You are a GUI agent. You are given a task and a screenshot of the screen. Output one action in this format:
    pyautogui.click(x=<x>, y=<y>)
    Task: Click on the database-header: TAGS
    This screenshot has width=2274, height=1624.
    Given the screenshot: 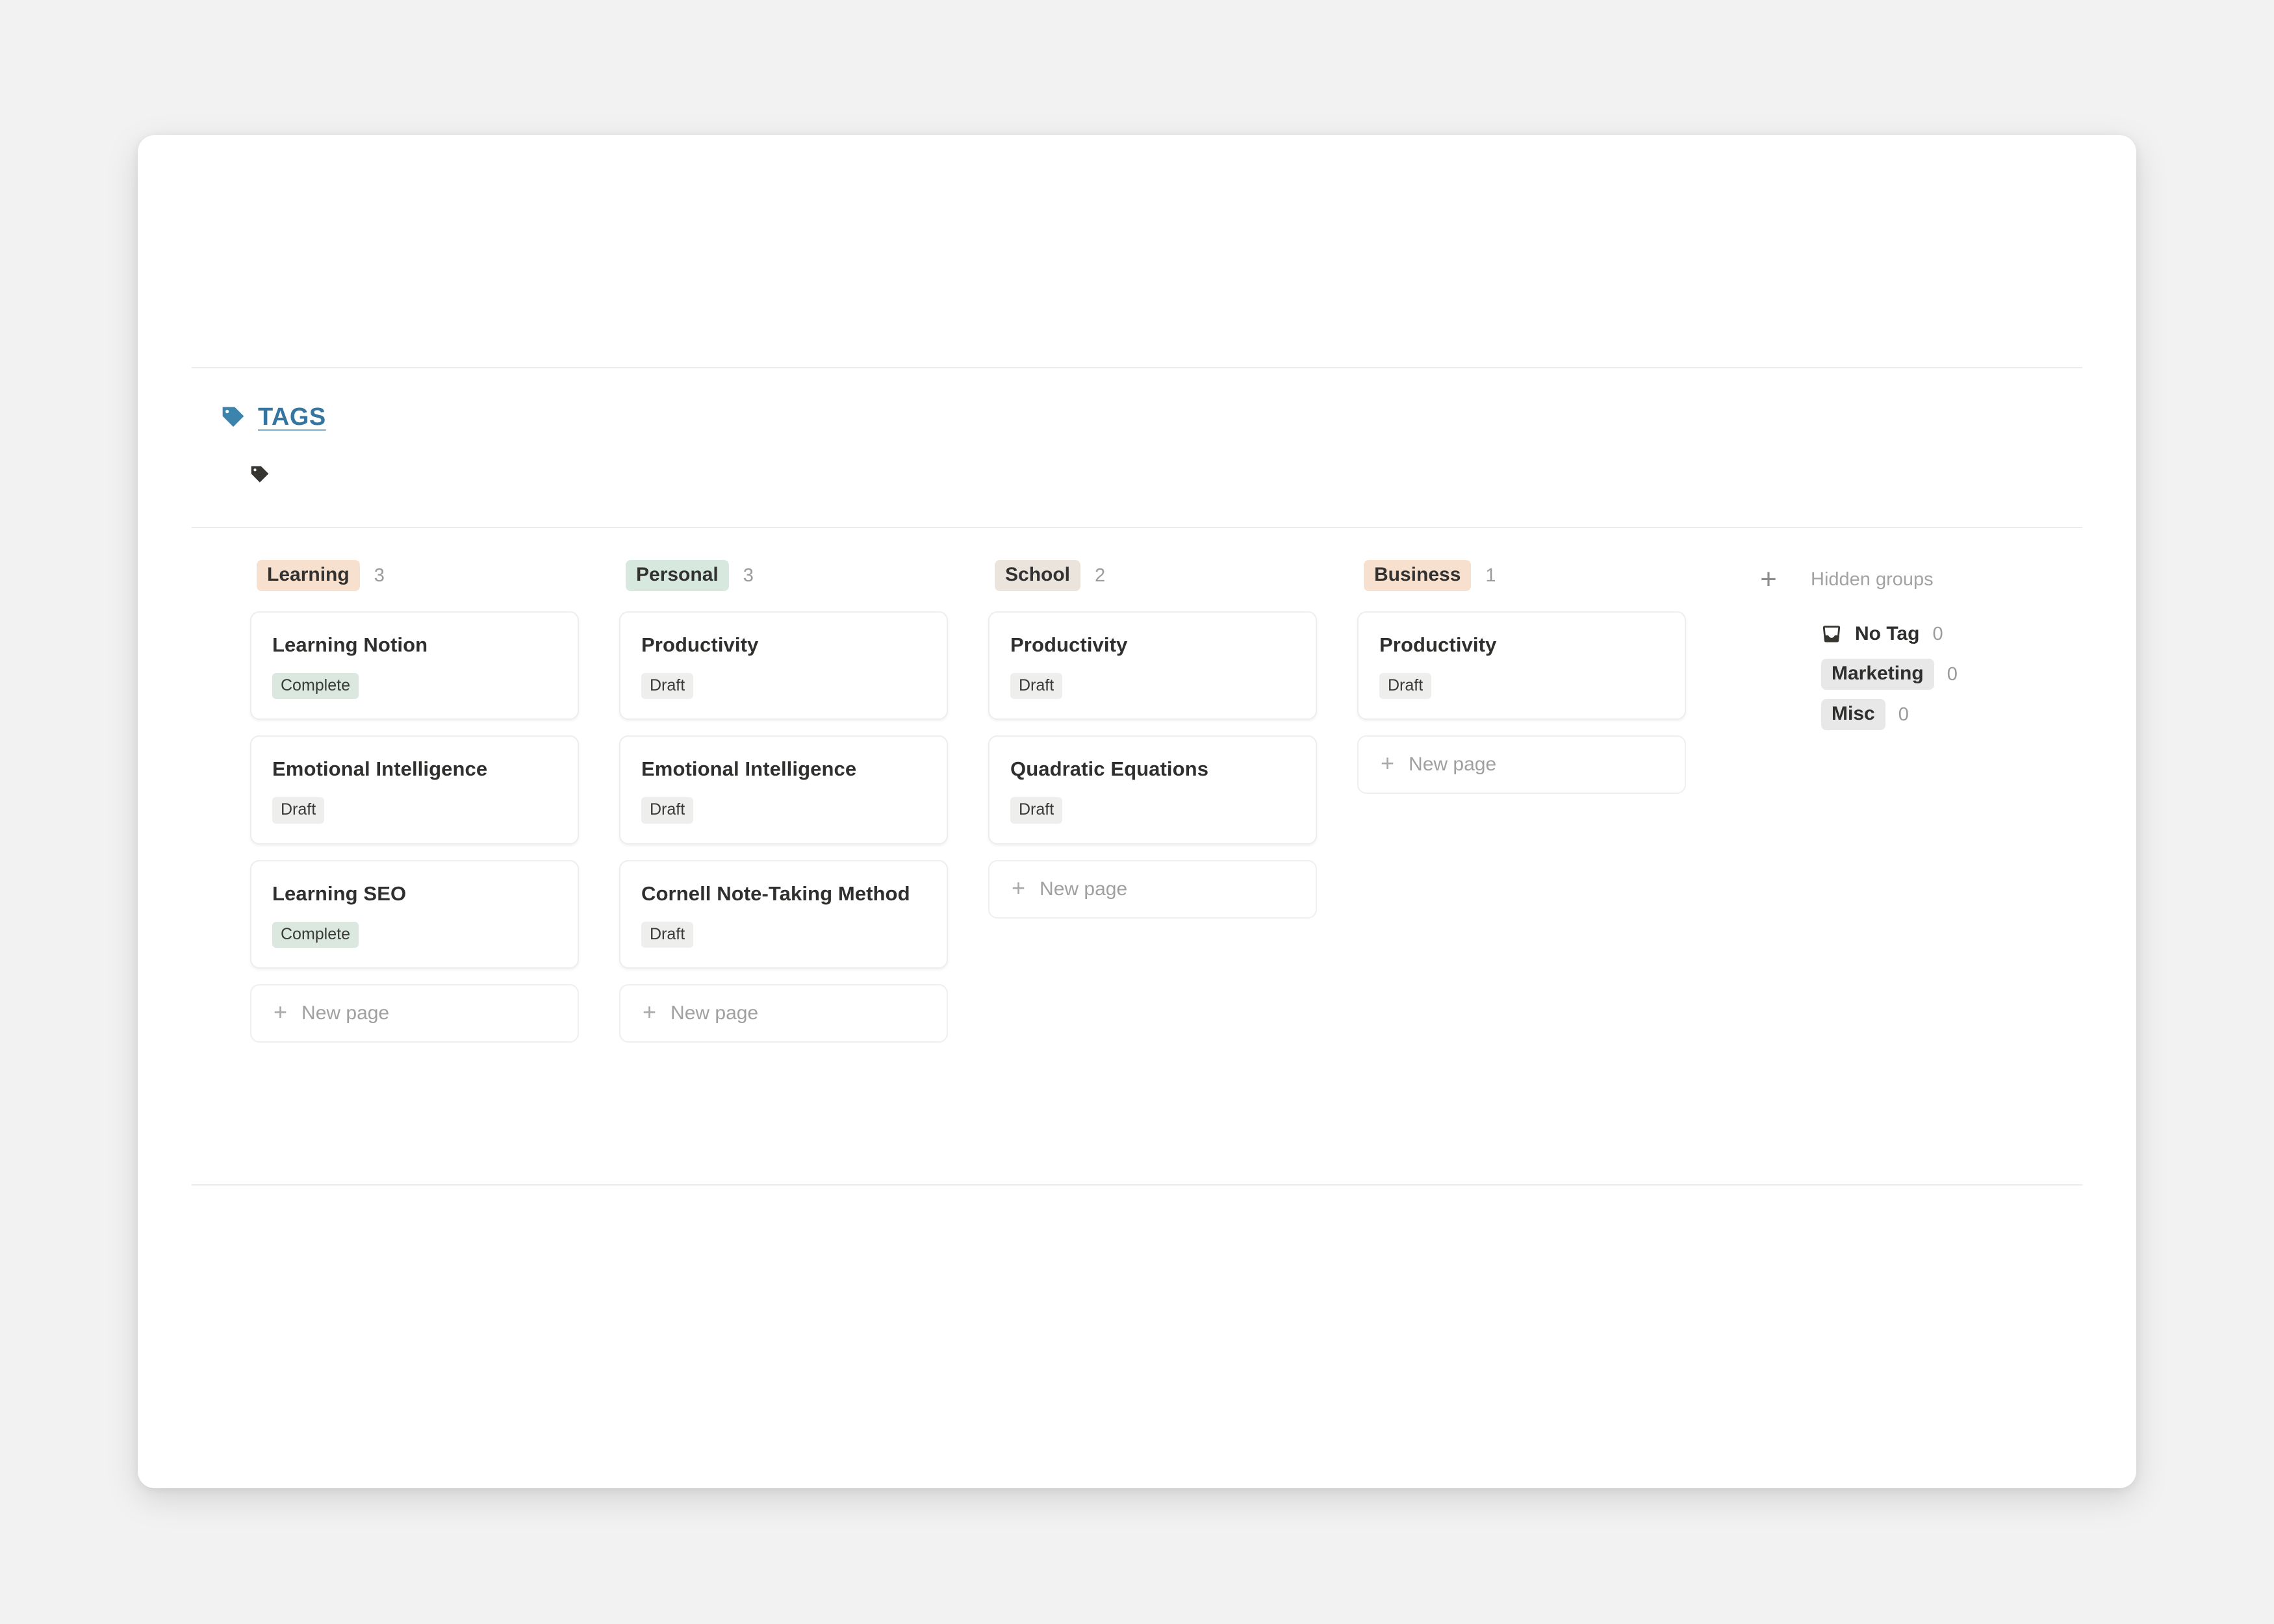 What is the action you would take?
    pyautogui.click(x=1137, y=448)
    